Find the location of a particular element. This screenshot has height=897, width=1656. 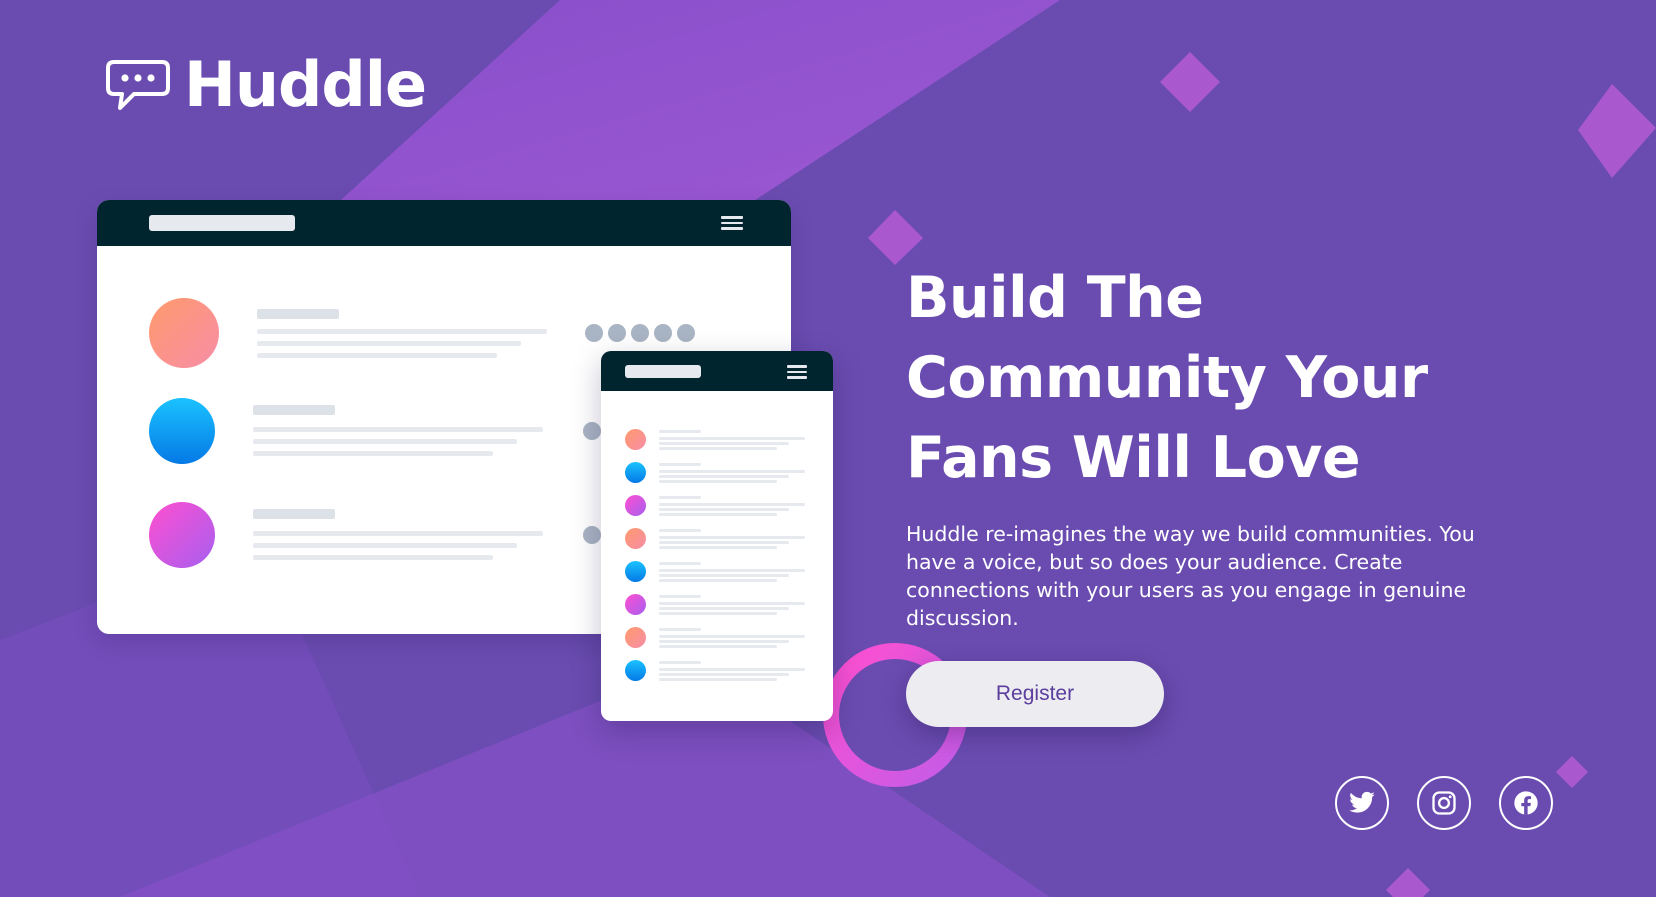

brand-name: Huddle is located at coordinates (305, 84).